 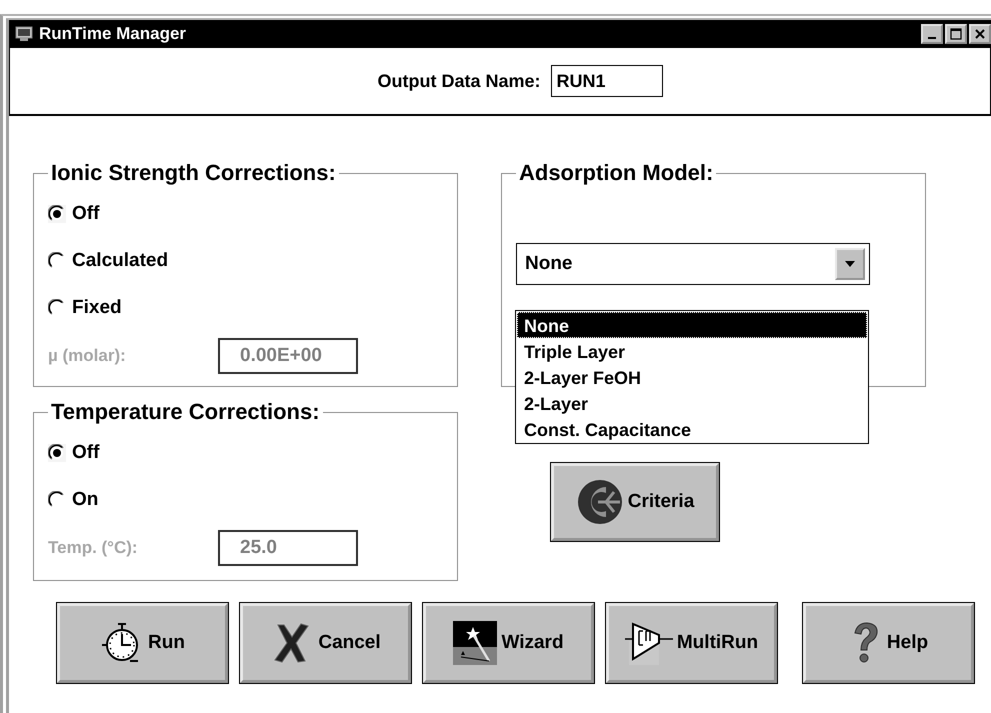 What do you see at coordinates (635, 502) in the screenshot?
I see `criteria-button: Criteria` at bounding box center [635, 502].